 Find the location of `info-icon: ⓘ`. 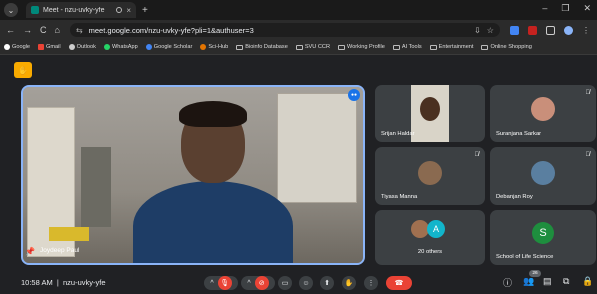

info-icon: ⓘ is located at coordinates (507, 282).